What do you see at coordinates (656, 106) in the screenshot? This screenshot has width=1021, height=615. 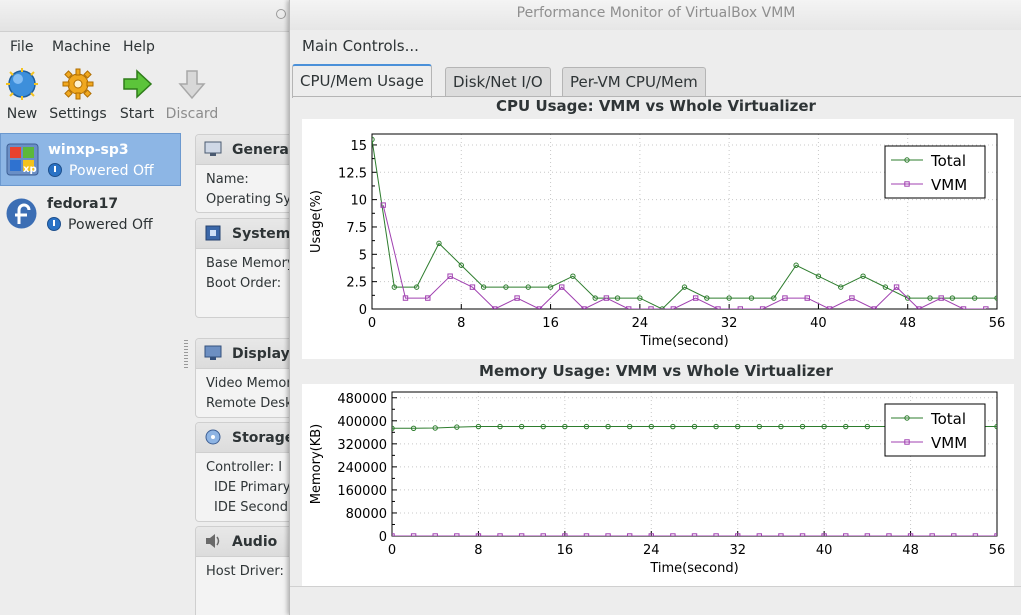 I see `cpu-chart-title: CPU Usage: VMM vs Whole Virtualizer` at bounding box center [656, 106].